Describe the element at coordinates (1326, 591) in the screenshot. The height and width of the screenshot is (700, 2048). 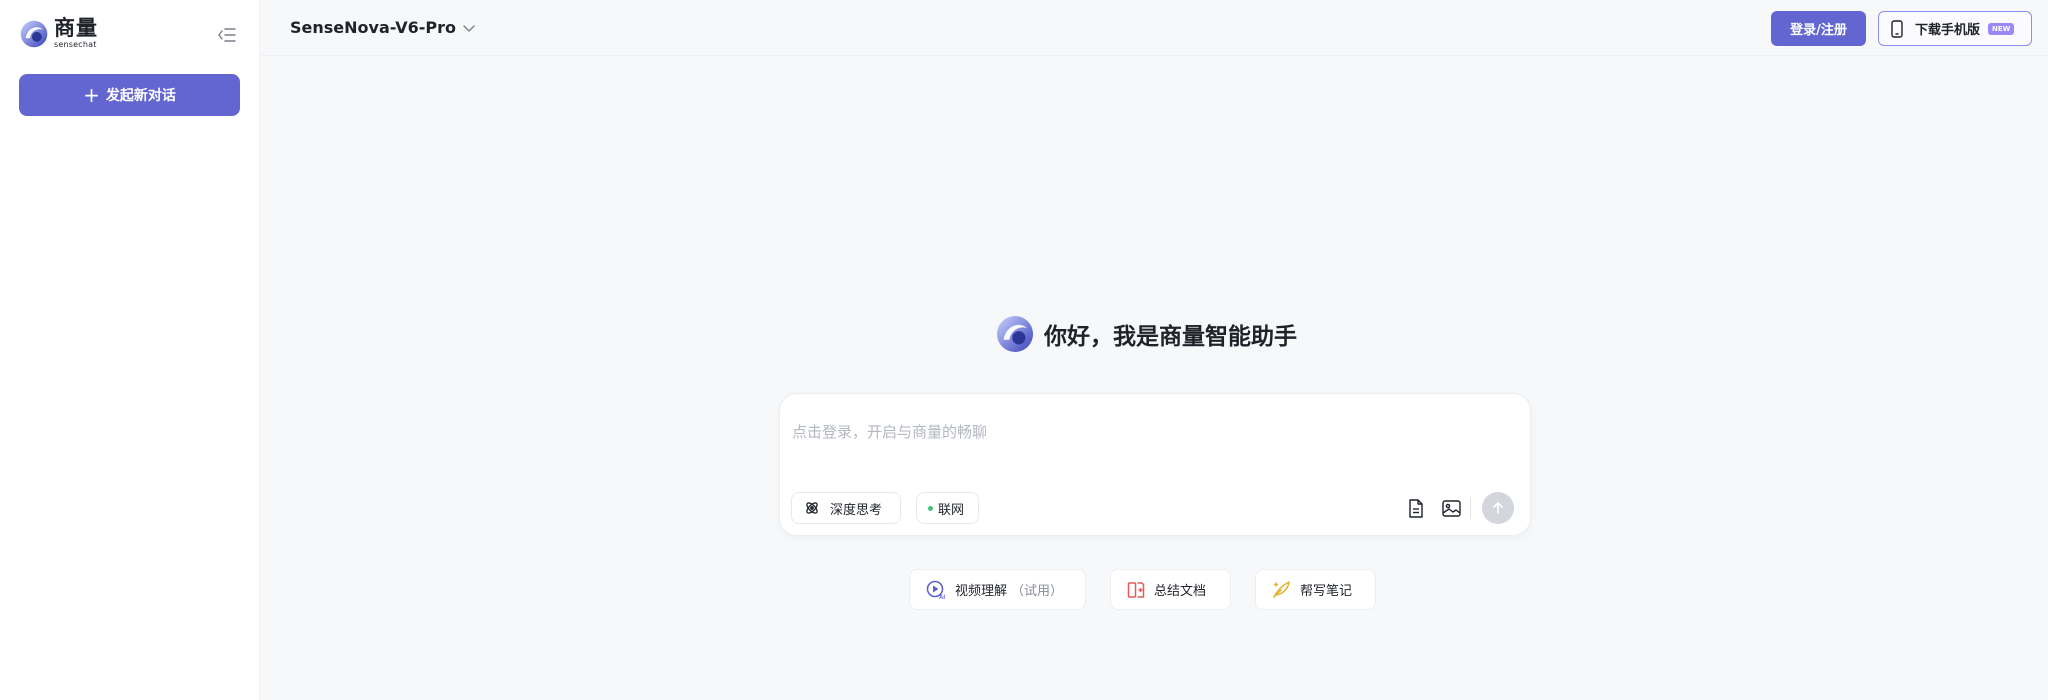
I see `suggestion-label: 帮写笔记` at that location.